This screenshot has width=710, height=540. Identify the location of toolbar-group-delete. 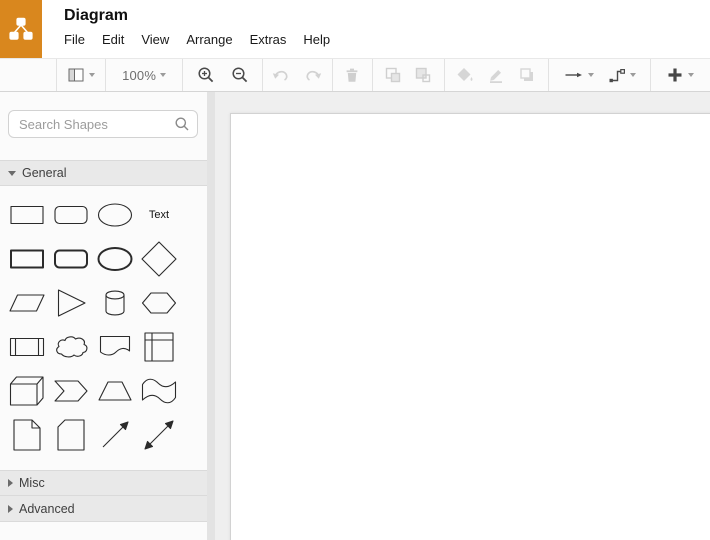
(351, 75).